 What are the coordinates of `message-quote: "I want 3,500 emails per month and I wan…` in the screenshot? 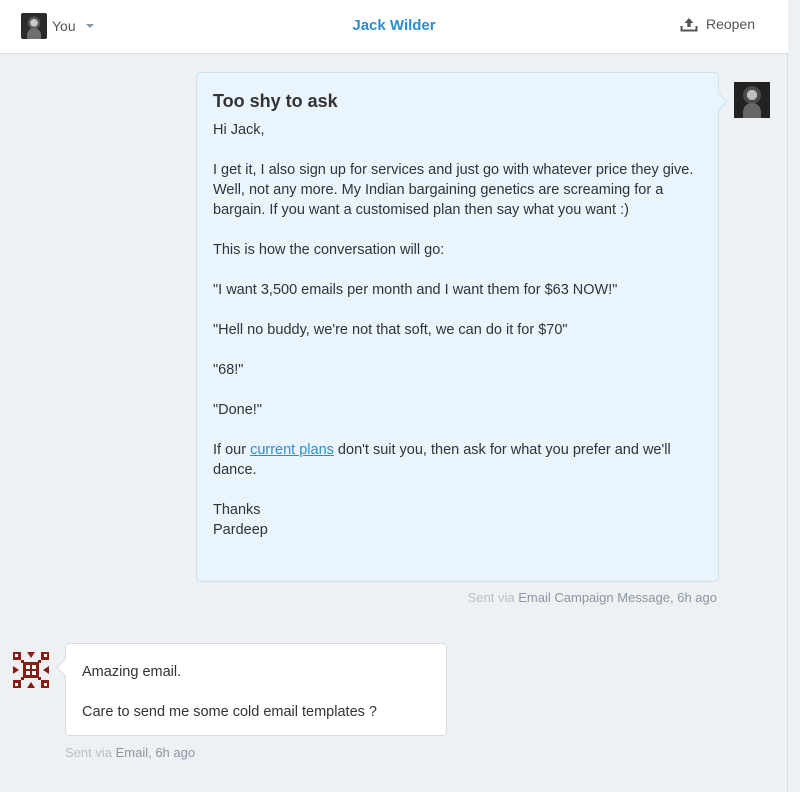 It's located at (415, 290).